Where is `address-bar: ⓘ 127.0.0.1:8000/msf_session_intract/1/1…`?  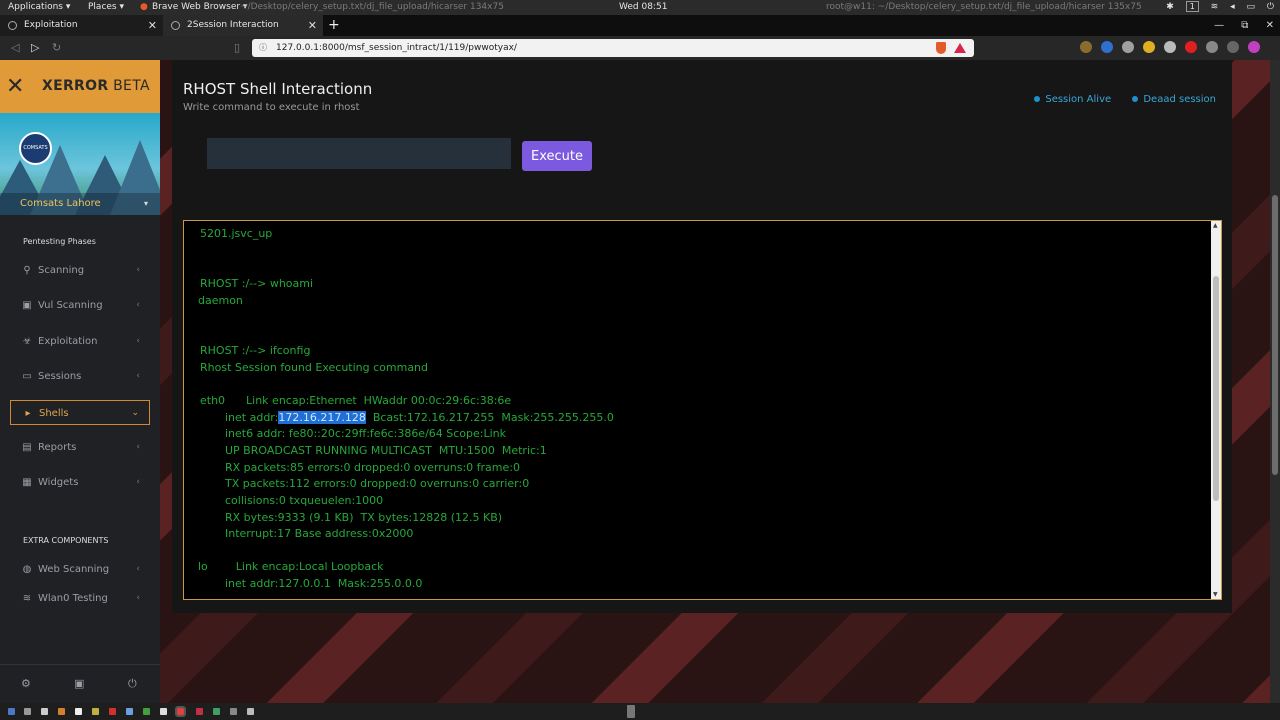 address-bar: ⓘ 127.0.0.1:8000/msf_session_intract/1/1… is located at coordinates (613, 48).